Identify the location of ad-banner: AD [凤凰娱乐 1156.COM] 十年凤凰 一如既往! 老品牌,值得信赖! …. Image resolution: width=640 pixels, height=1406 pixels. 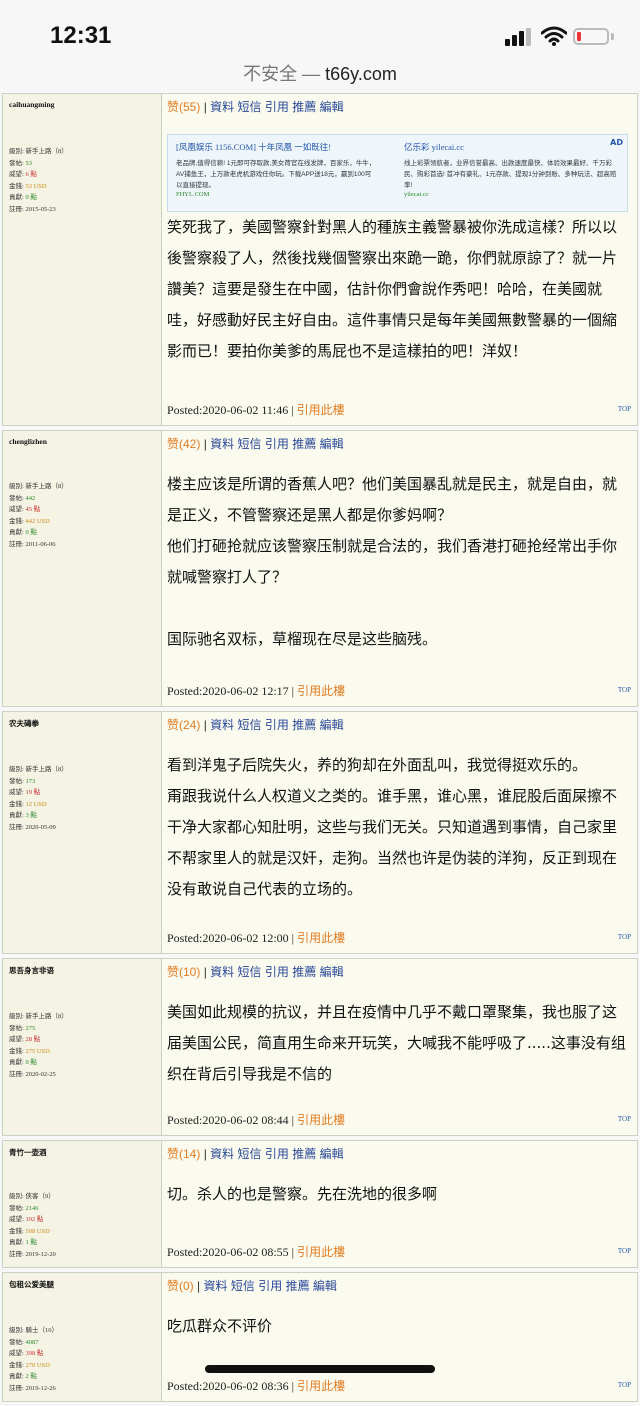
(397, 173).